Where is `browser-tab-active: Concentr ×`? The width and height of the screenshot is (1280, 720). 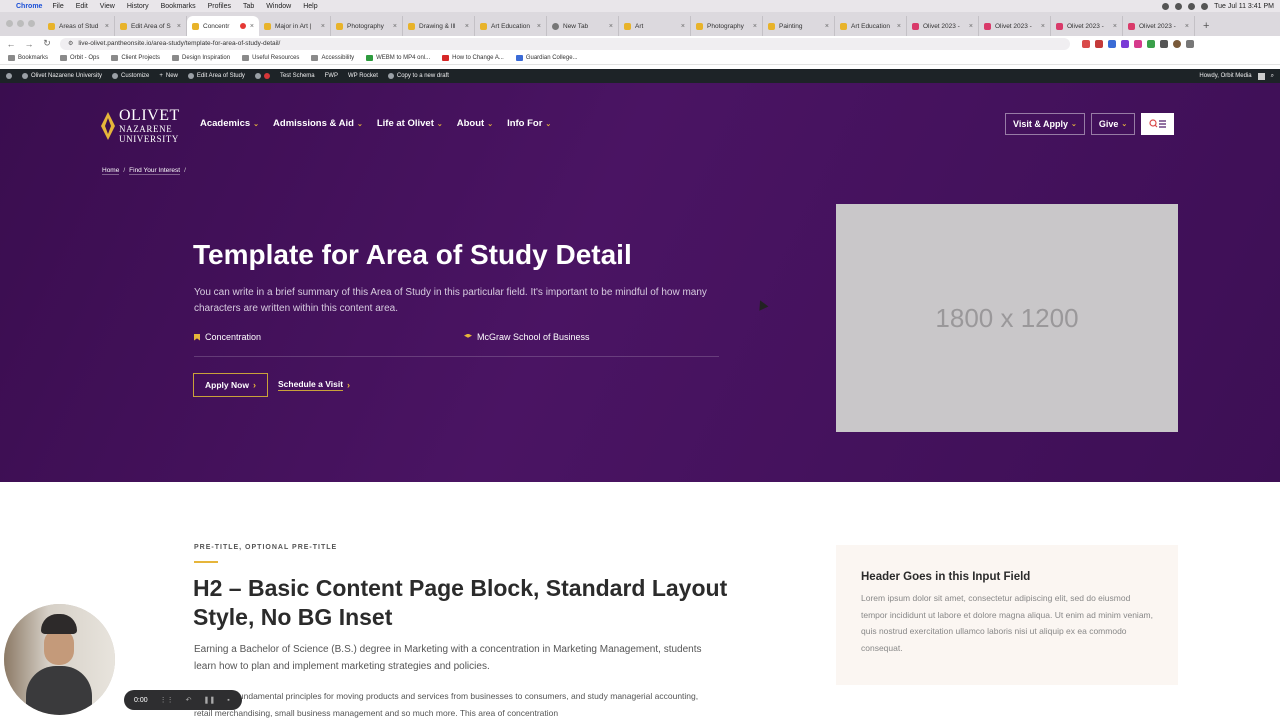
browser-tab-active: Concentr × is located at coordinates (223, 26).